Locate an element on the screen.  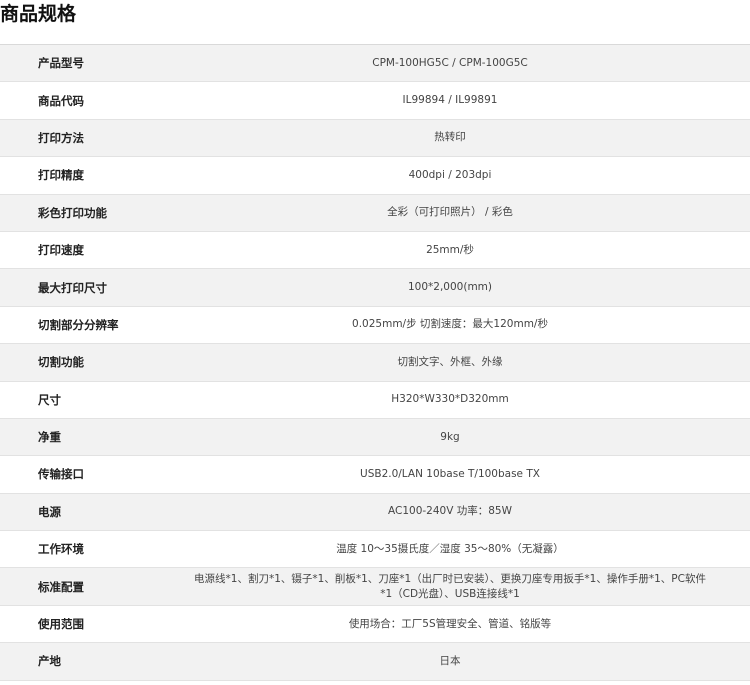
spec-value: 全彩（可打印照片） / 彩色 is located at coordinates (470, 213).